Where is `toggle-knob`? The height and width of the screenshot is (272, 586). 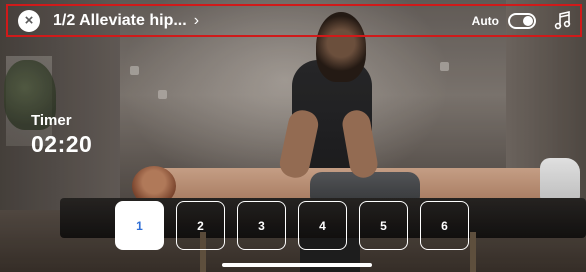 toggle-knob is located at coordinates (528, 20).